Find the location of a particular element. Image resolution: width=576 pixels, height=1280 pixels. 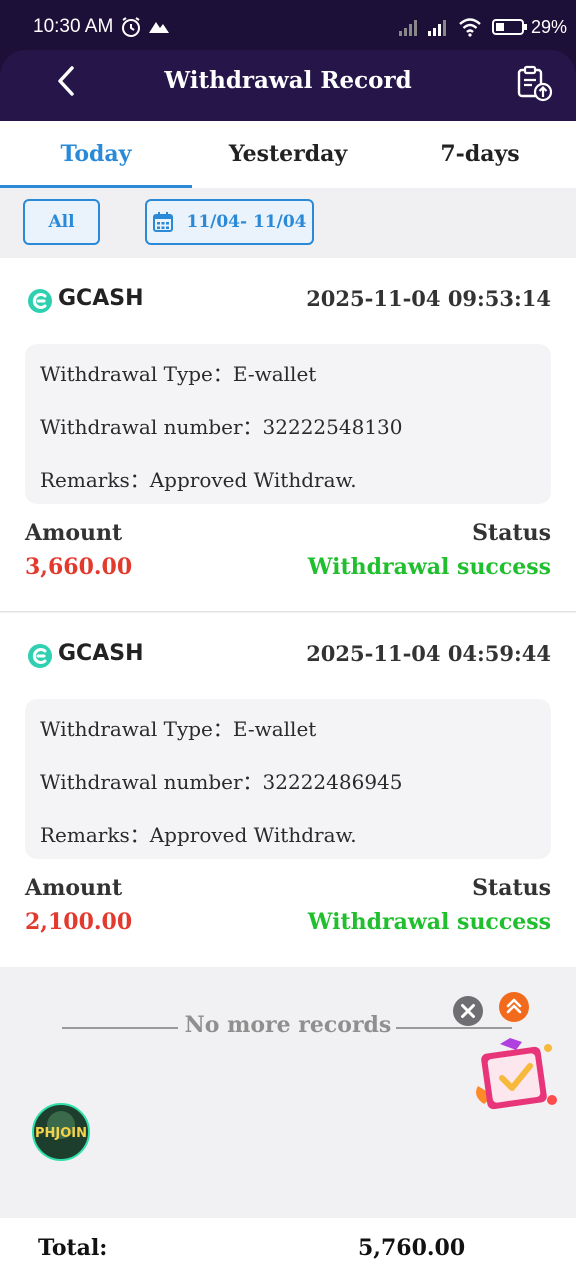

withdrawal-number-row: Withdrawal number：32222548130 is located at coordinates (221, 425).